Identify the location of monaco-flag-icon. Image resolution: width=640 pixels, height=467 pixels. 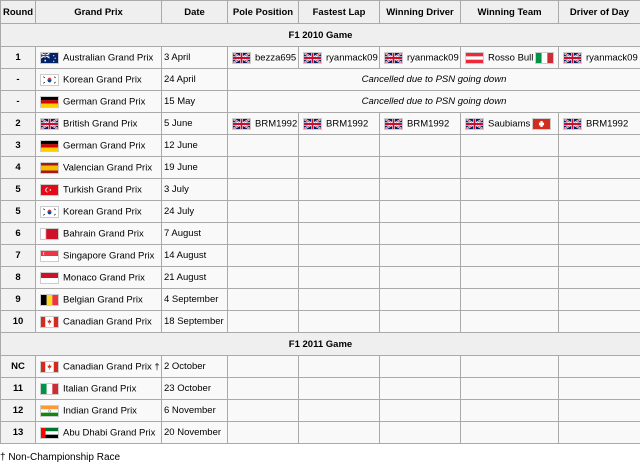
(49, 277).